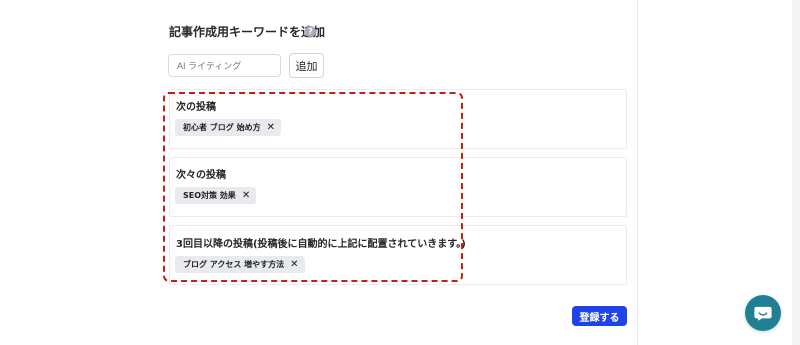 The height and width of the screenshot is (345, 800). Describe the element at coordinates (310, 31) in the screenshot. I see `help-icon: ?` at that location.